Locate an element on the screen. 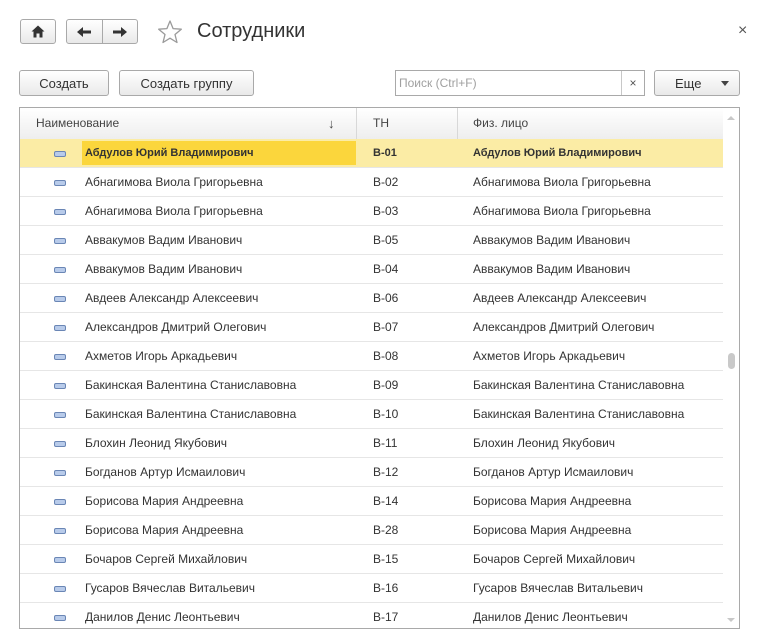  more-menu-button: Еще is located at coordinates (697, 83).